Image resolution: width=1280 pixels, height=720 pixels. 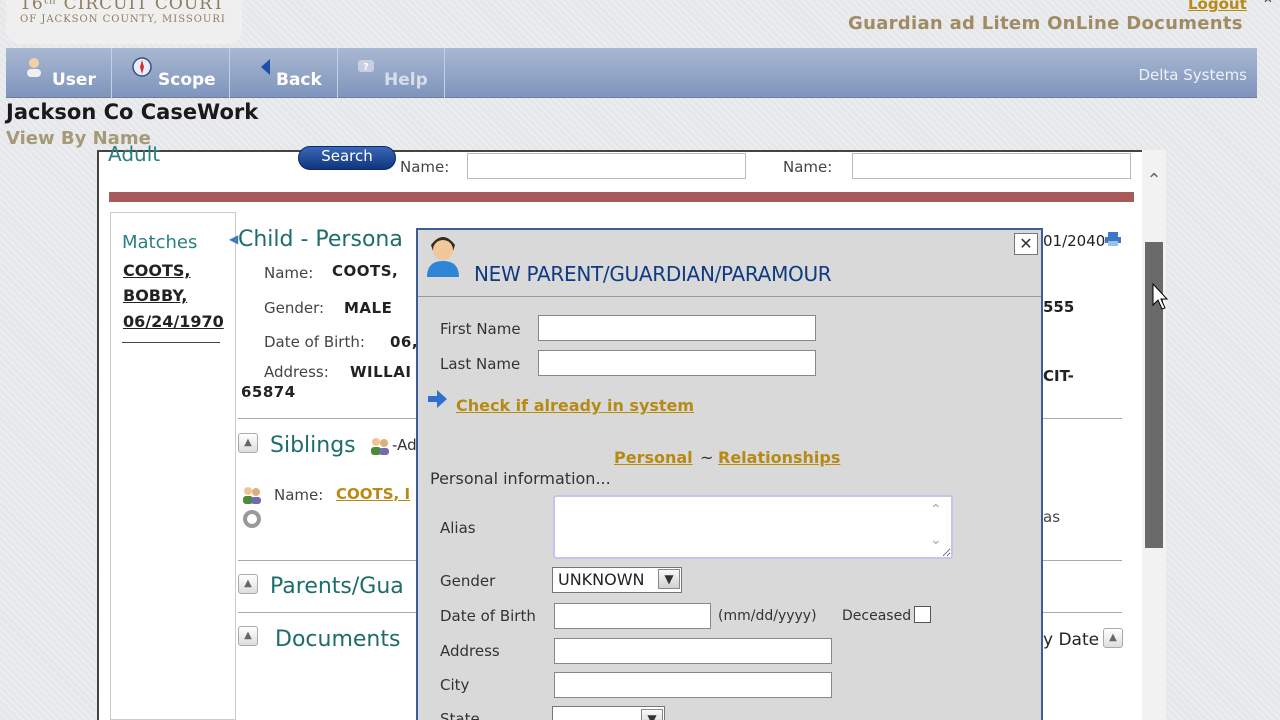 I want to click on person-icon, so click(x=443, y=257).